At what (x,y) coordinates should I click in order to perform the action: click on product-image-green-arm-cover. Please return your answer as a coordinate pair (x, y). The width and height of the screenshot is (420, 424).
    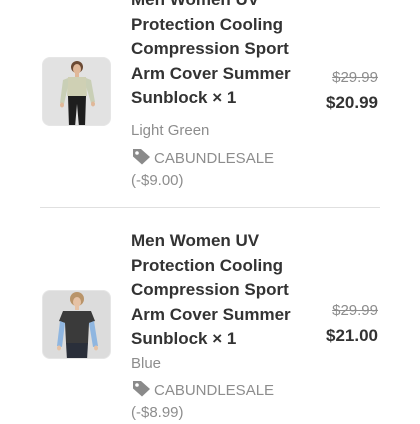
    Looking at the image, I should click on (76, 91).